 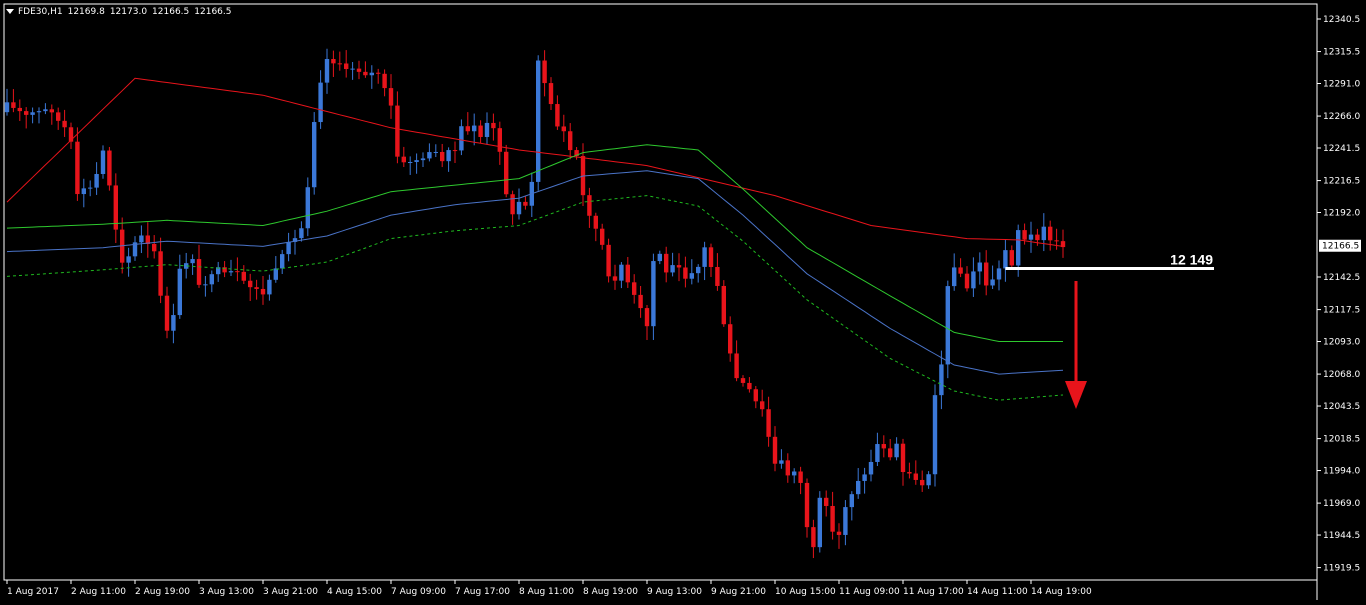 I want to click on y-tick-label: 12093.0, so click(x=1341, y=343).